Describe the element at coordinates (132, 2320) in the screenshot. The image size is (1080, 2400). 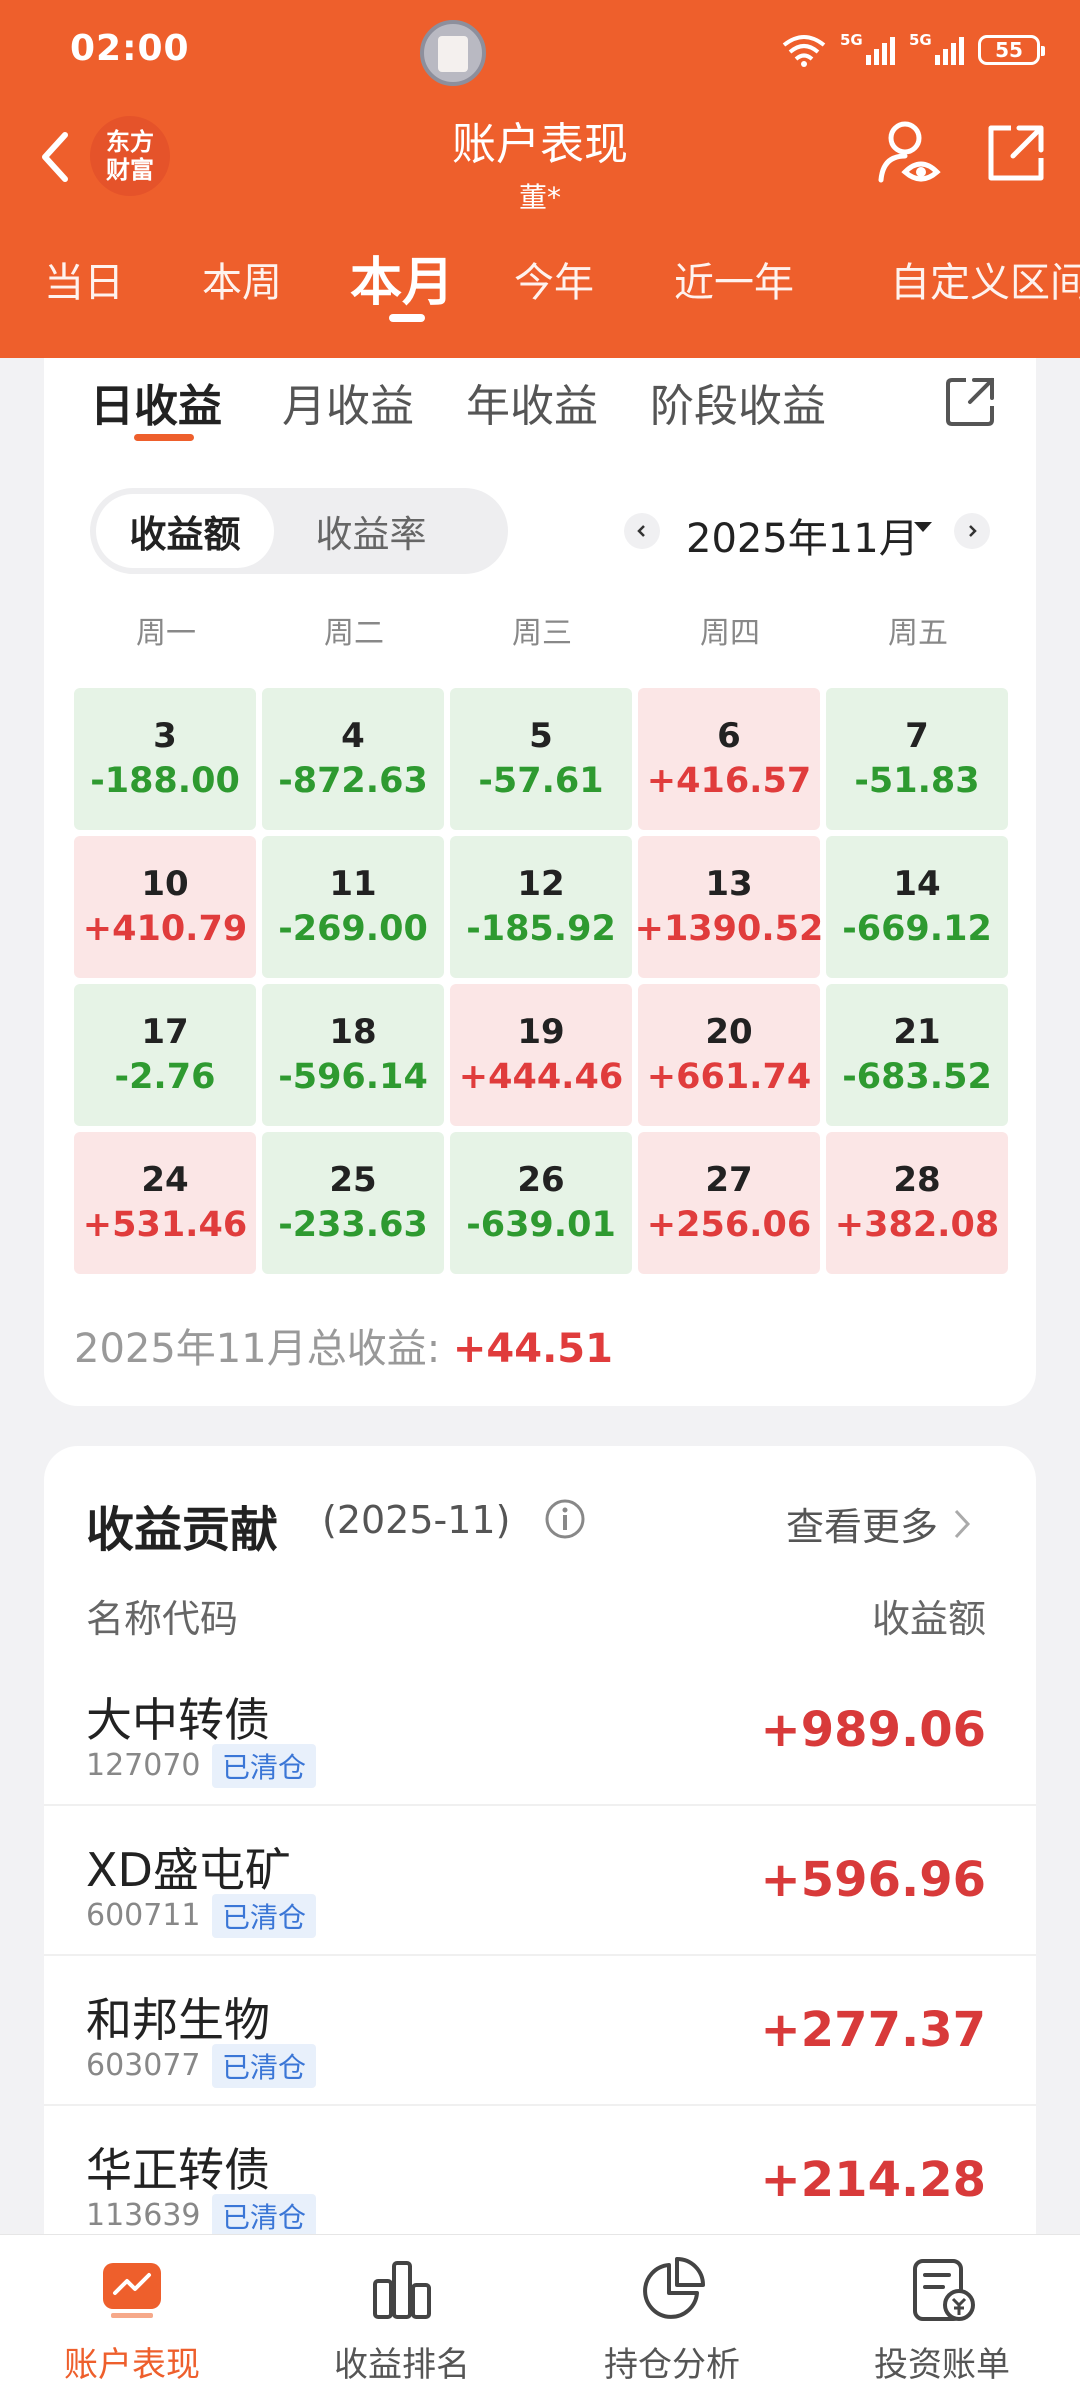
I see `nav-account-performance: 账户表现` at that location.